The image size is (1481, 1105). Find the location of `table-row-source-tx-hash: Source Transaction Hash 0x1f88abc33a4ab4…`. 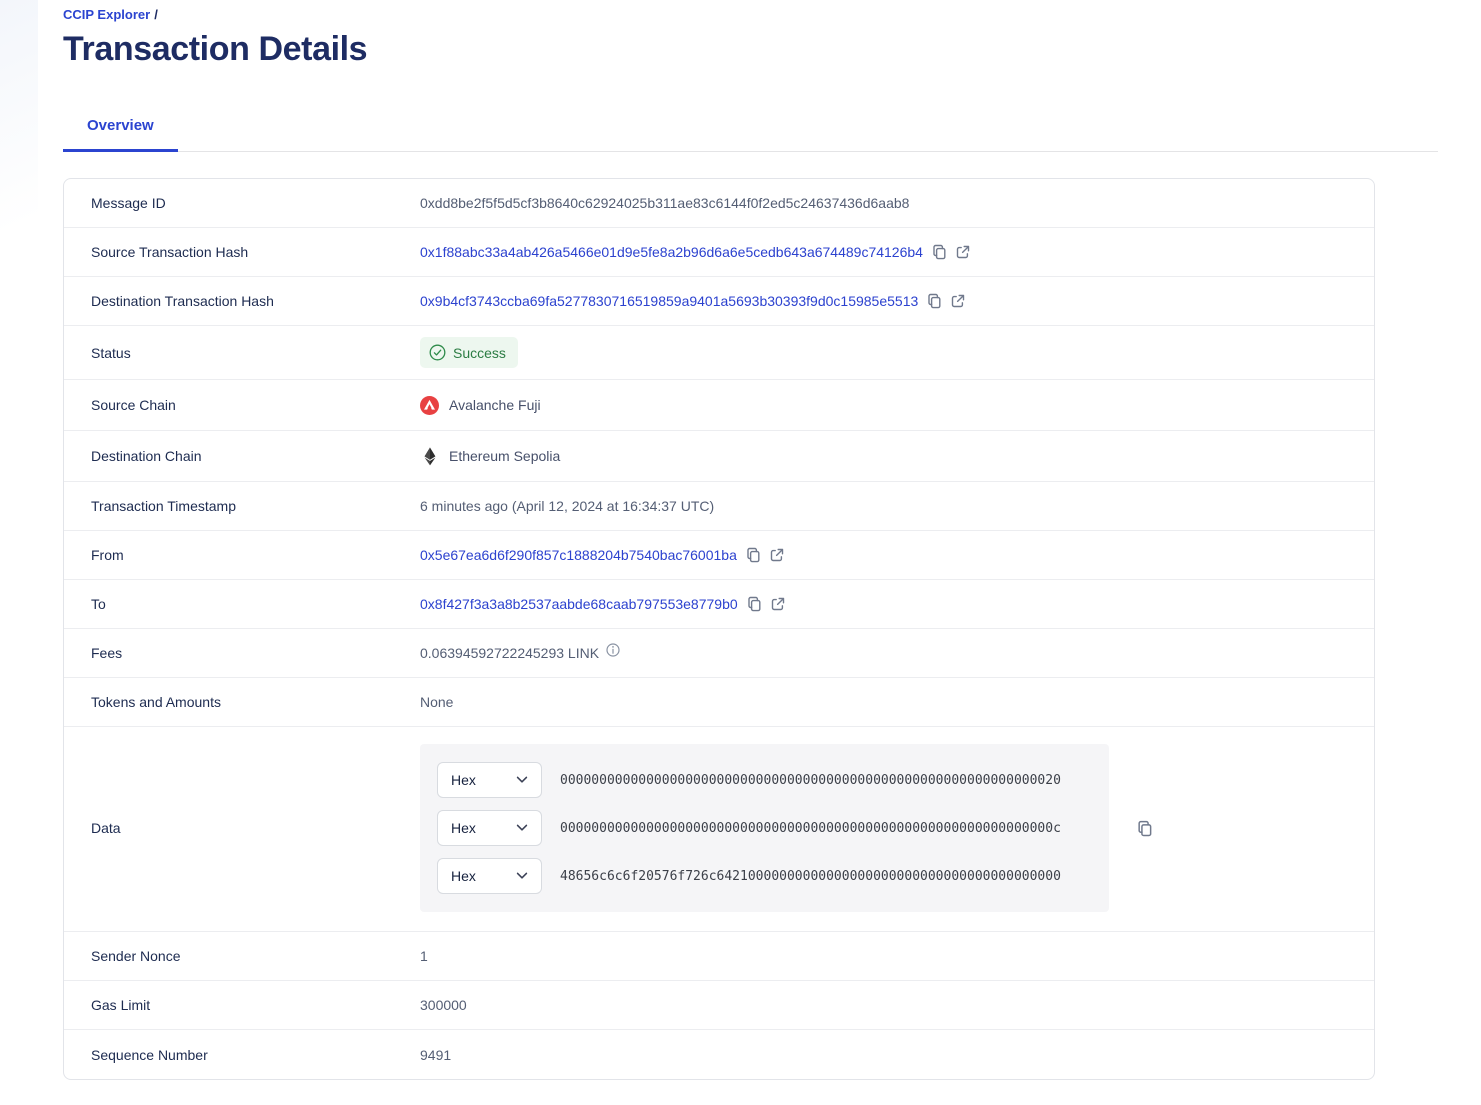

table-row-source-tx-hash: Source Transaction Hash 0x1f88abc33a4ab4… is located at coordinates (719, 252).